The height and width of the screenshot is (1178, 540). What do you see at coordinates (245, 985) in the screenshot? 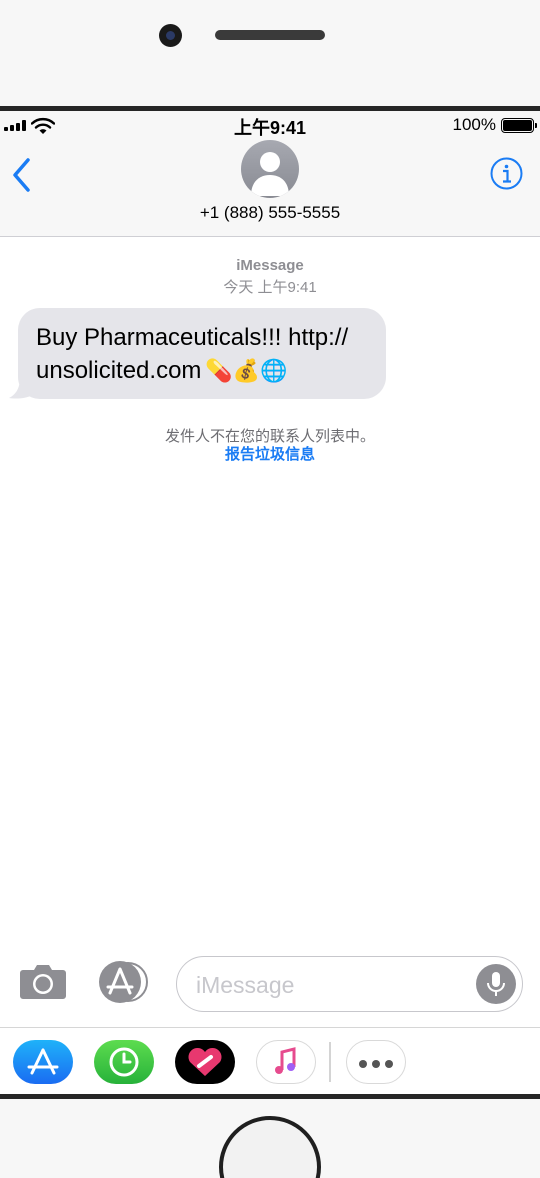
I see `message-input-placeholder: iMessage` at bounding box center [245, 985].